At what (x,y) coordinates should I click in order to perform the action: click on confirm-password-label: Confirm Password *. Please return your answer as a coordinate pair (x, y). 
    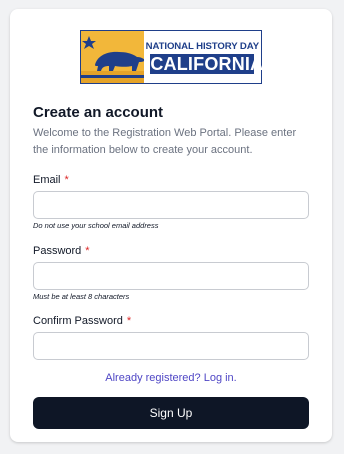
    Looking at the image, I should click on (82, 321).